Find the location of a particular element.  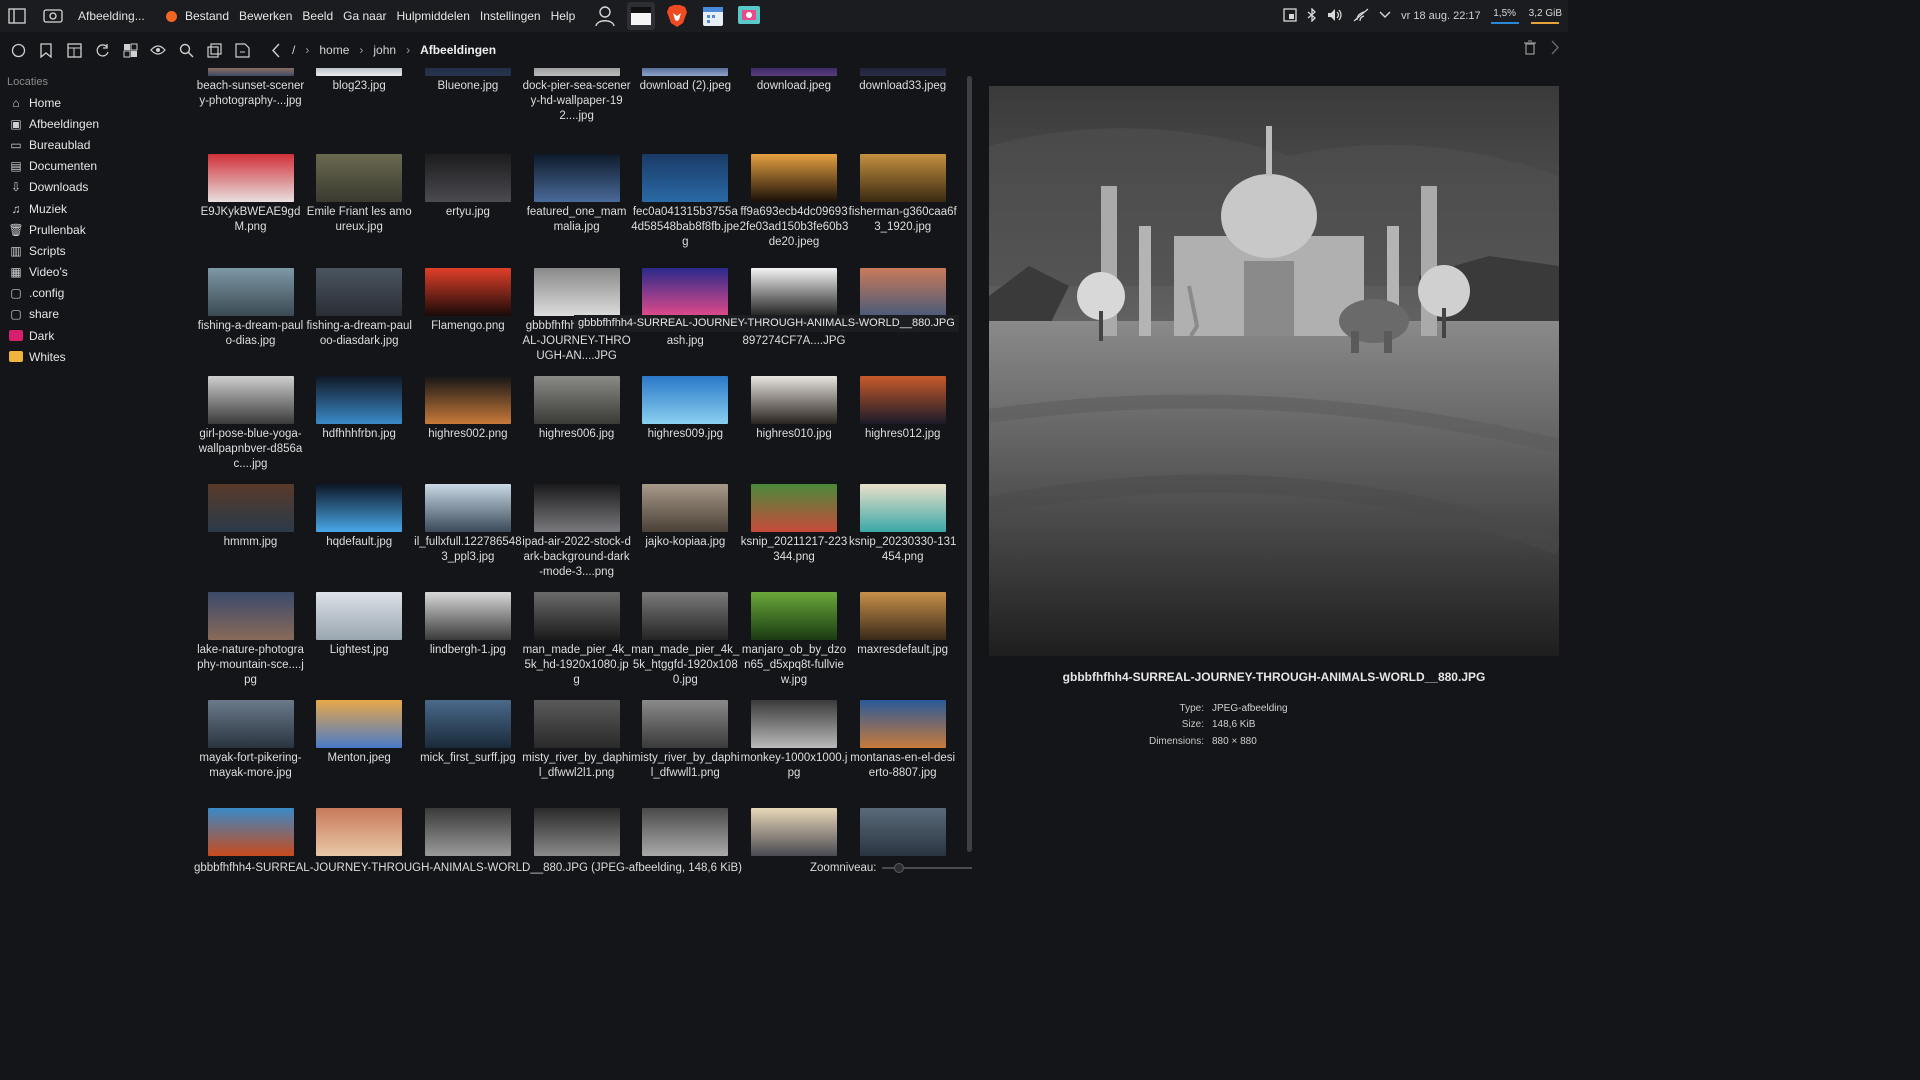

file-item: highres006.jpg is located at coordinates (576, 409).